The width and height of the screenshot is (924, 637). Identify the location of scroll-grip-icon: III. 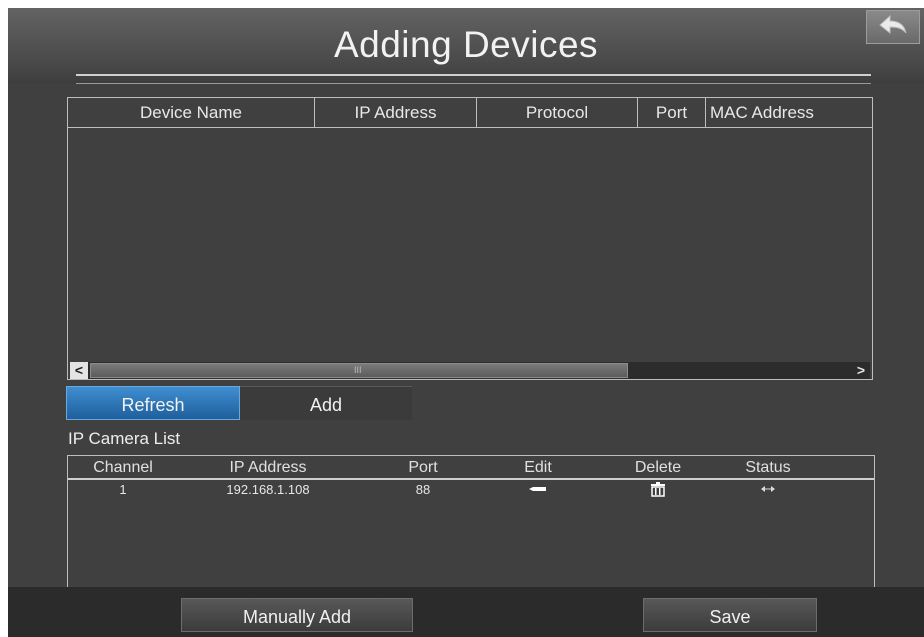
(358, 370).